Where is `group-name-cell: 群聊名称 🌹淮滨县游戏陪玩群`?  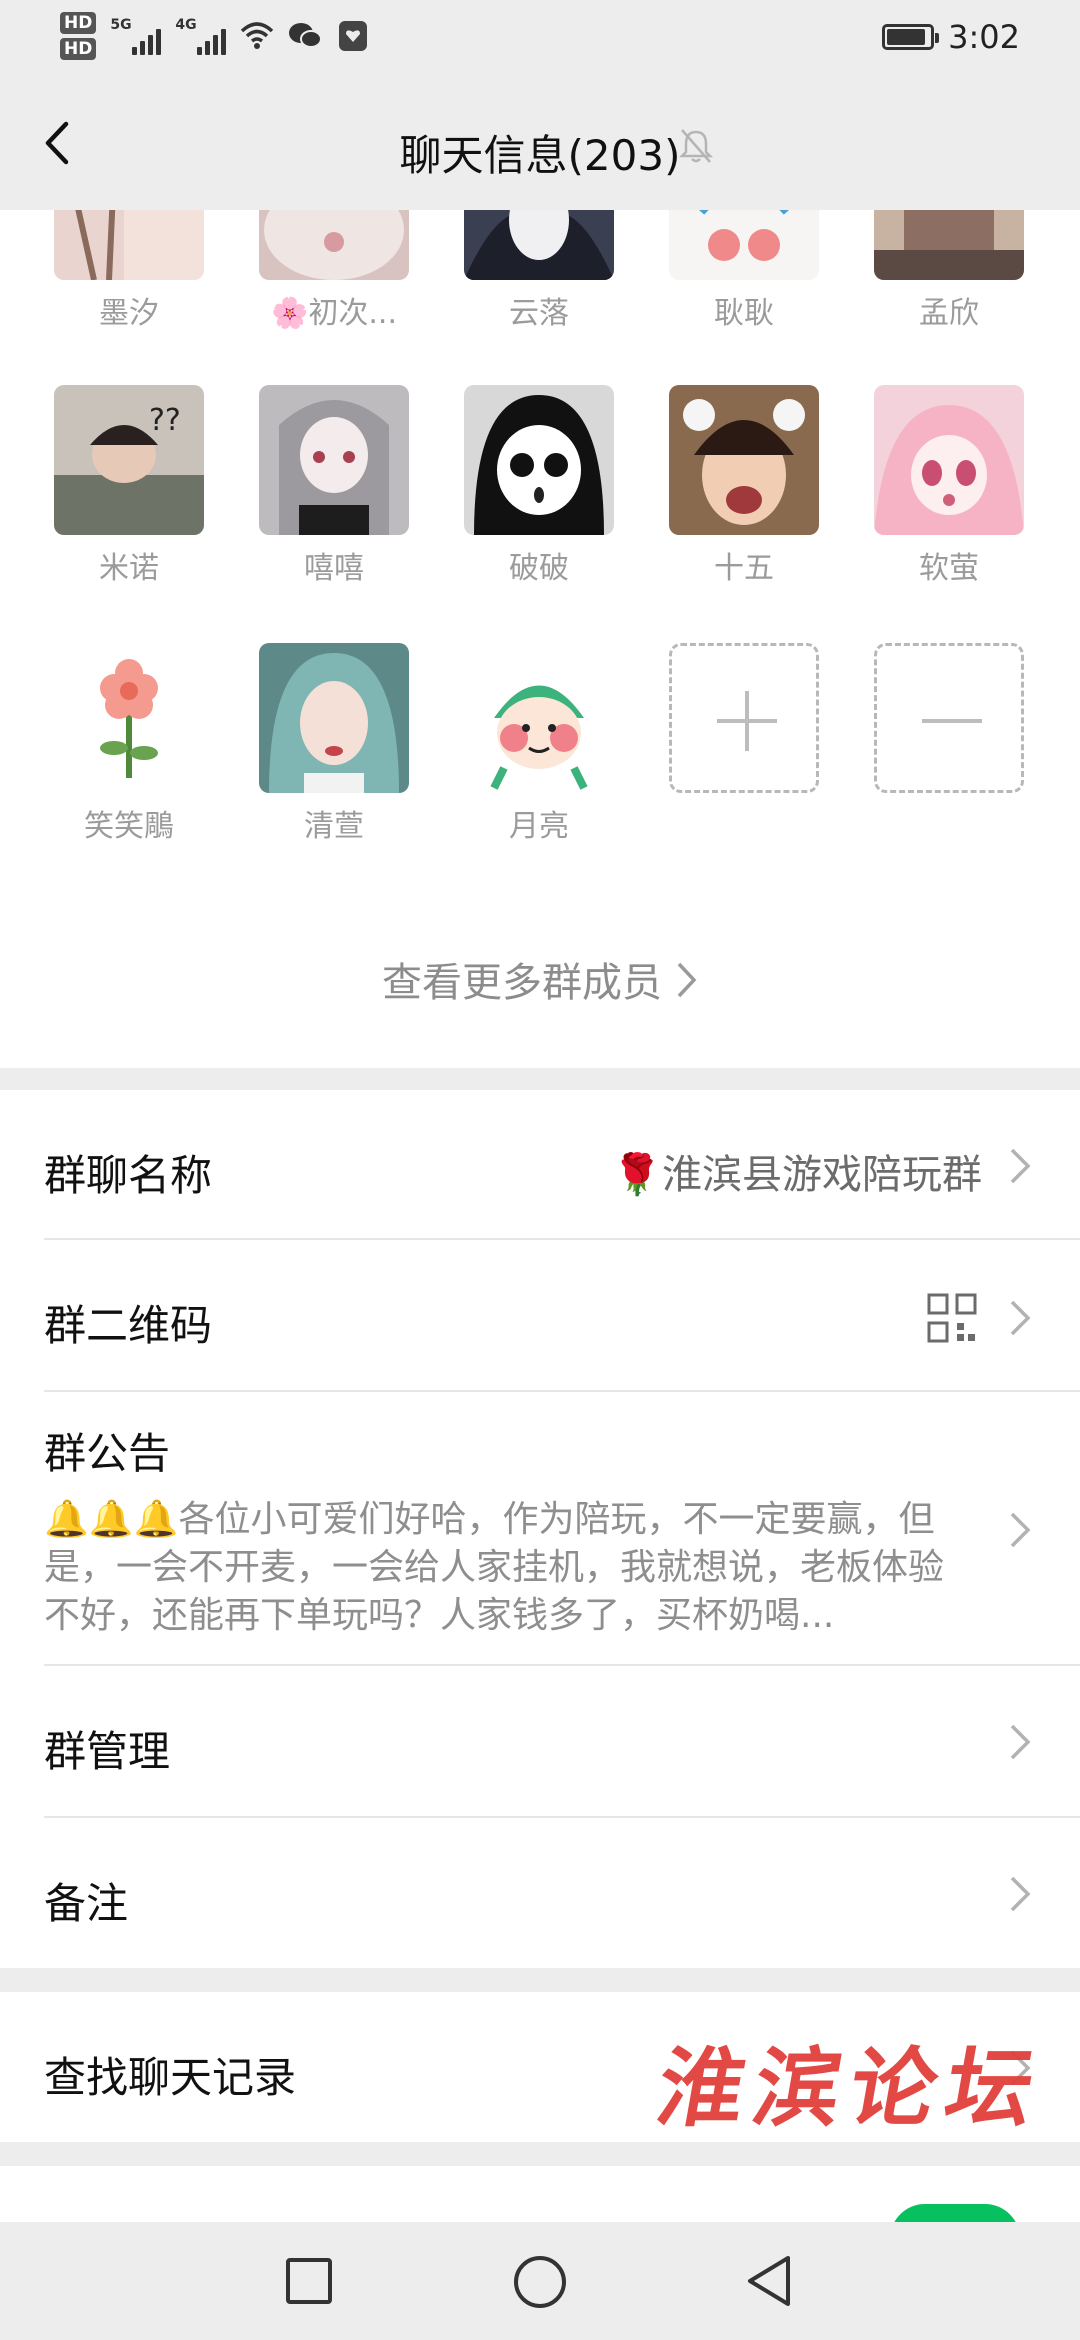
group-name-cell: 群聊名称 🌹淮滨县游戏陪玩群 is located at coordinates (540, 1165).